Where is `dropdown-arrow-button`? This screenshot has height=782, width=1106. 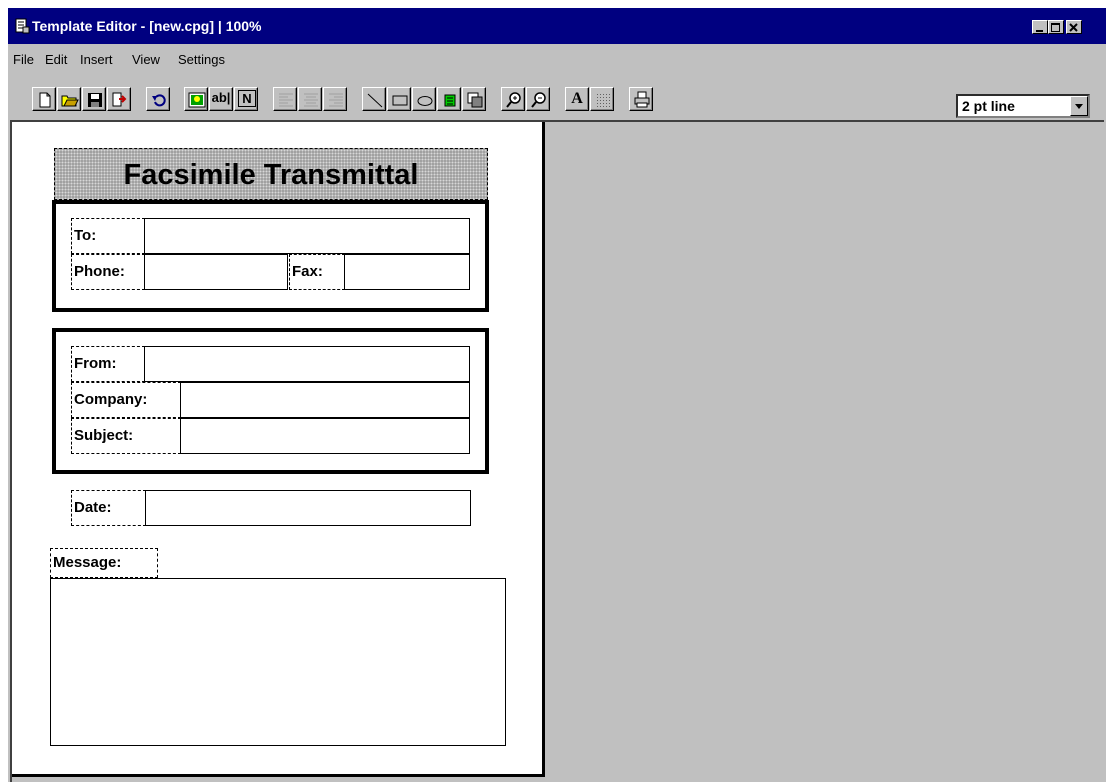 dropdown-arrow-button is located at coordinates (1079, 106).